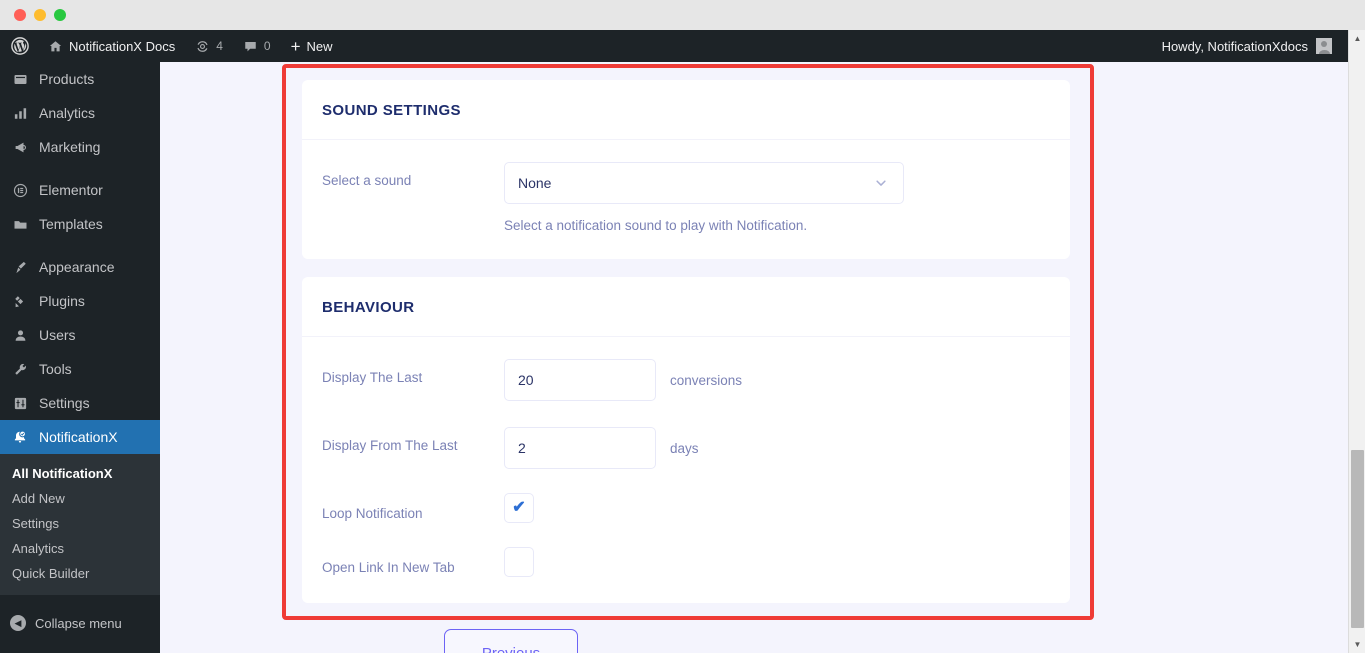 The height and width of the screenshot is (653, 1365). What do you see at coordinates (18, 623) in the screenshot?
I see `chevron-left-icon: ◀` at bounding box center [18, 623].